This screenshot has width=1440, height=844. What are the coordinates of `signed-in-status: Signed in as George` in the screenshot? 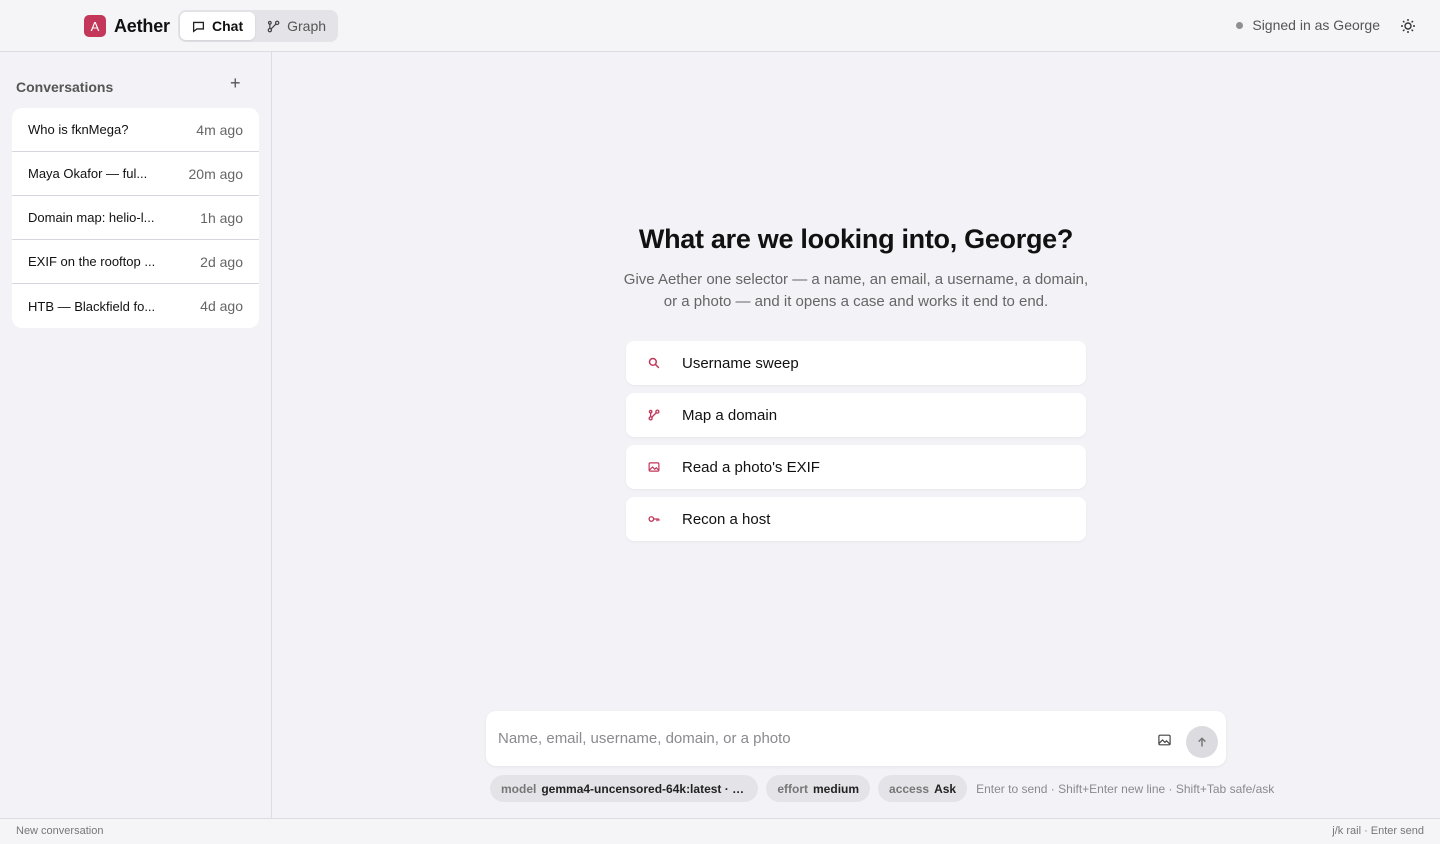 It's located at (1308, 25).